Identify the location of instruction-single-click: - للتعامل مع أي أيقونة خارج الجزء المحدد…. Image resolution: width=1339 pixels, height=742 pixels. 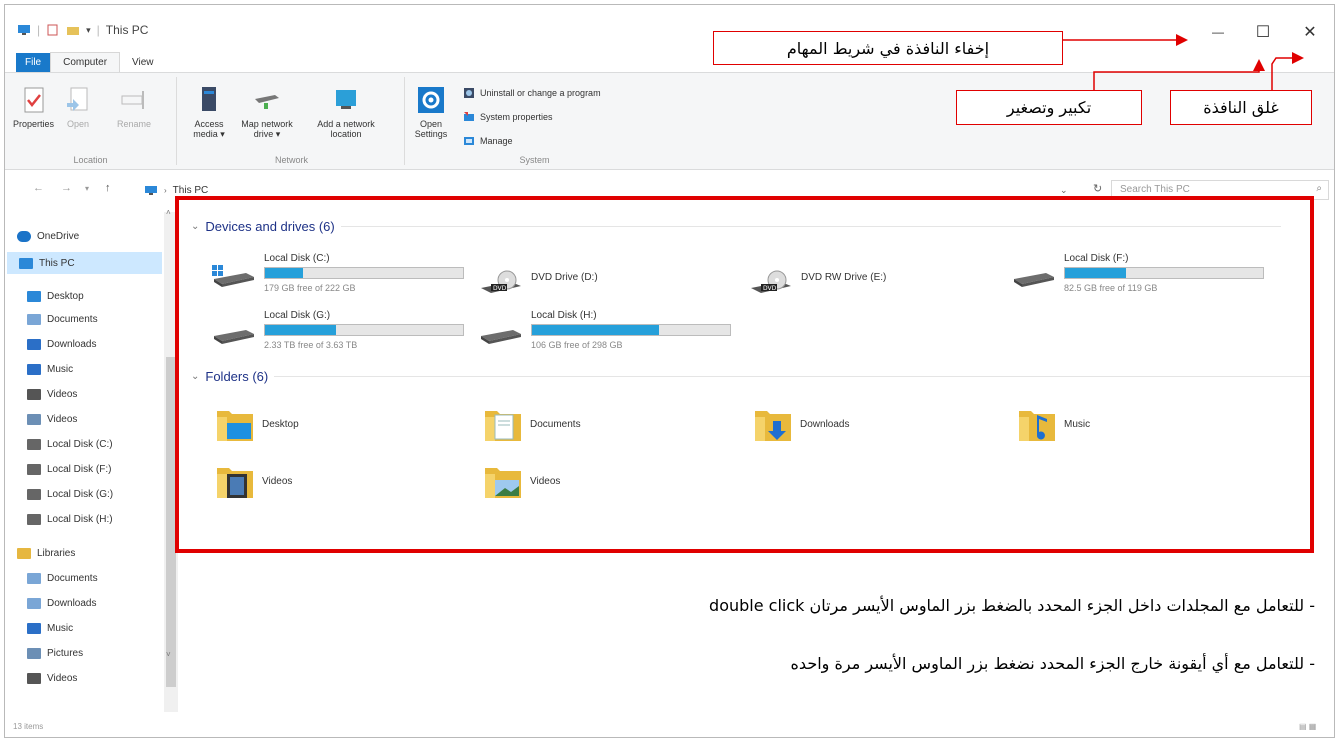
(1052, 663).